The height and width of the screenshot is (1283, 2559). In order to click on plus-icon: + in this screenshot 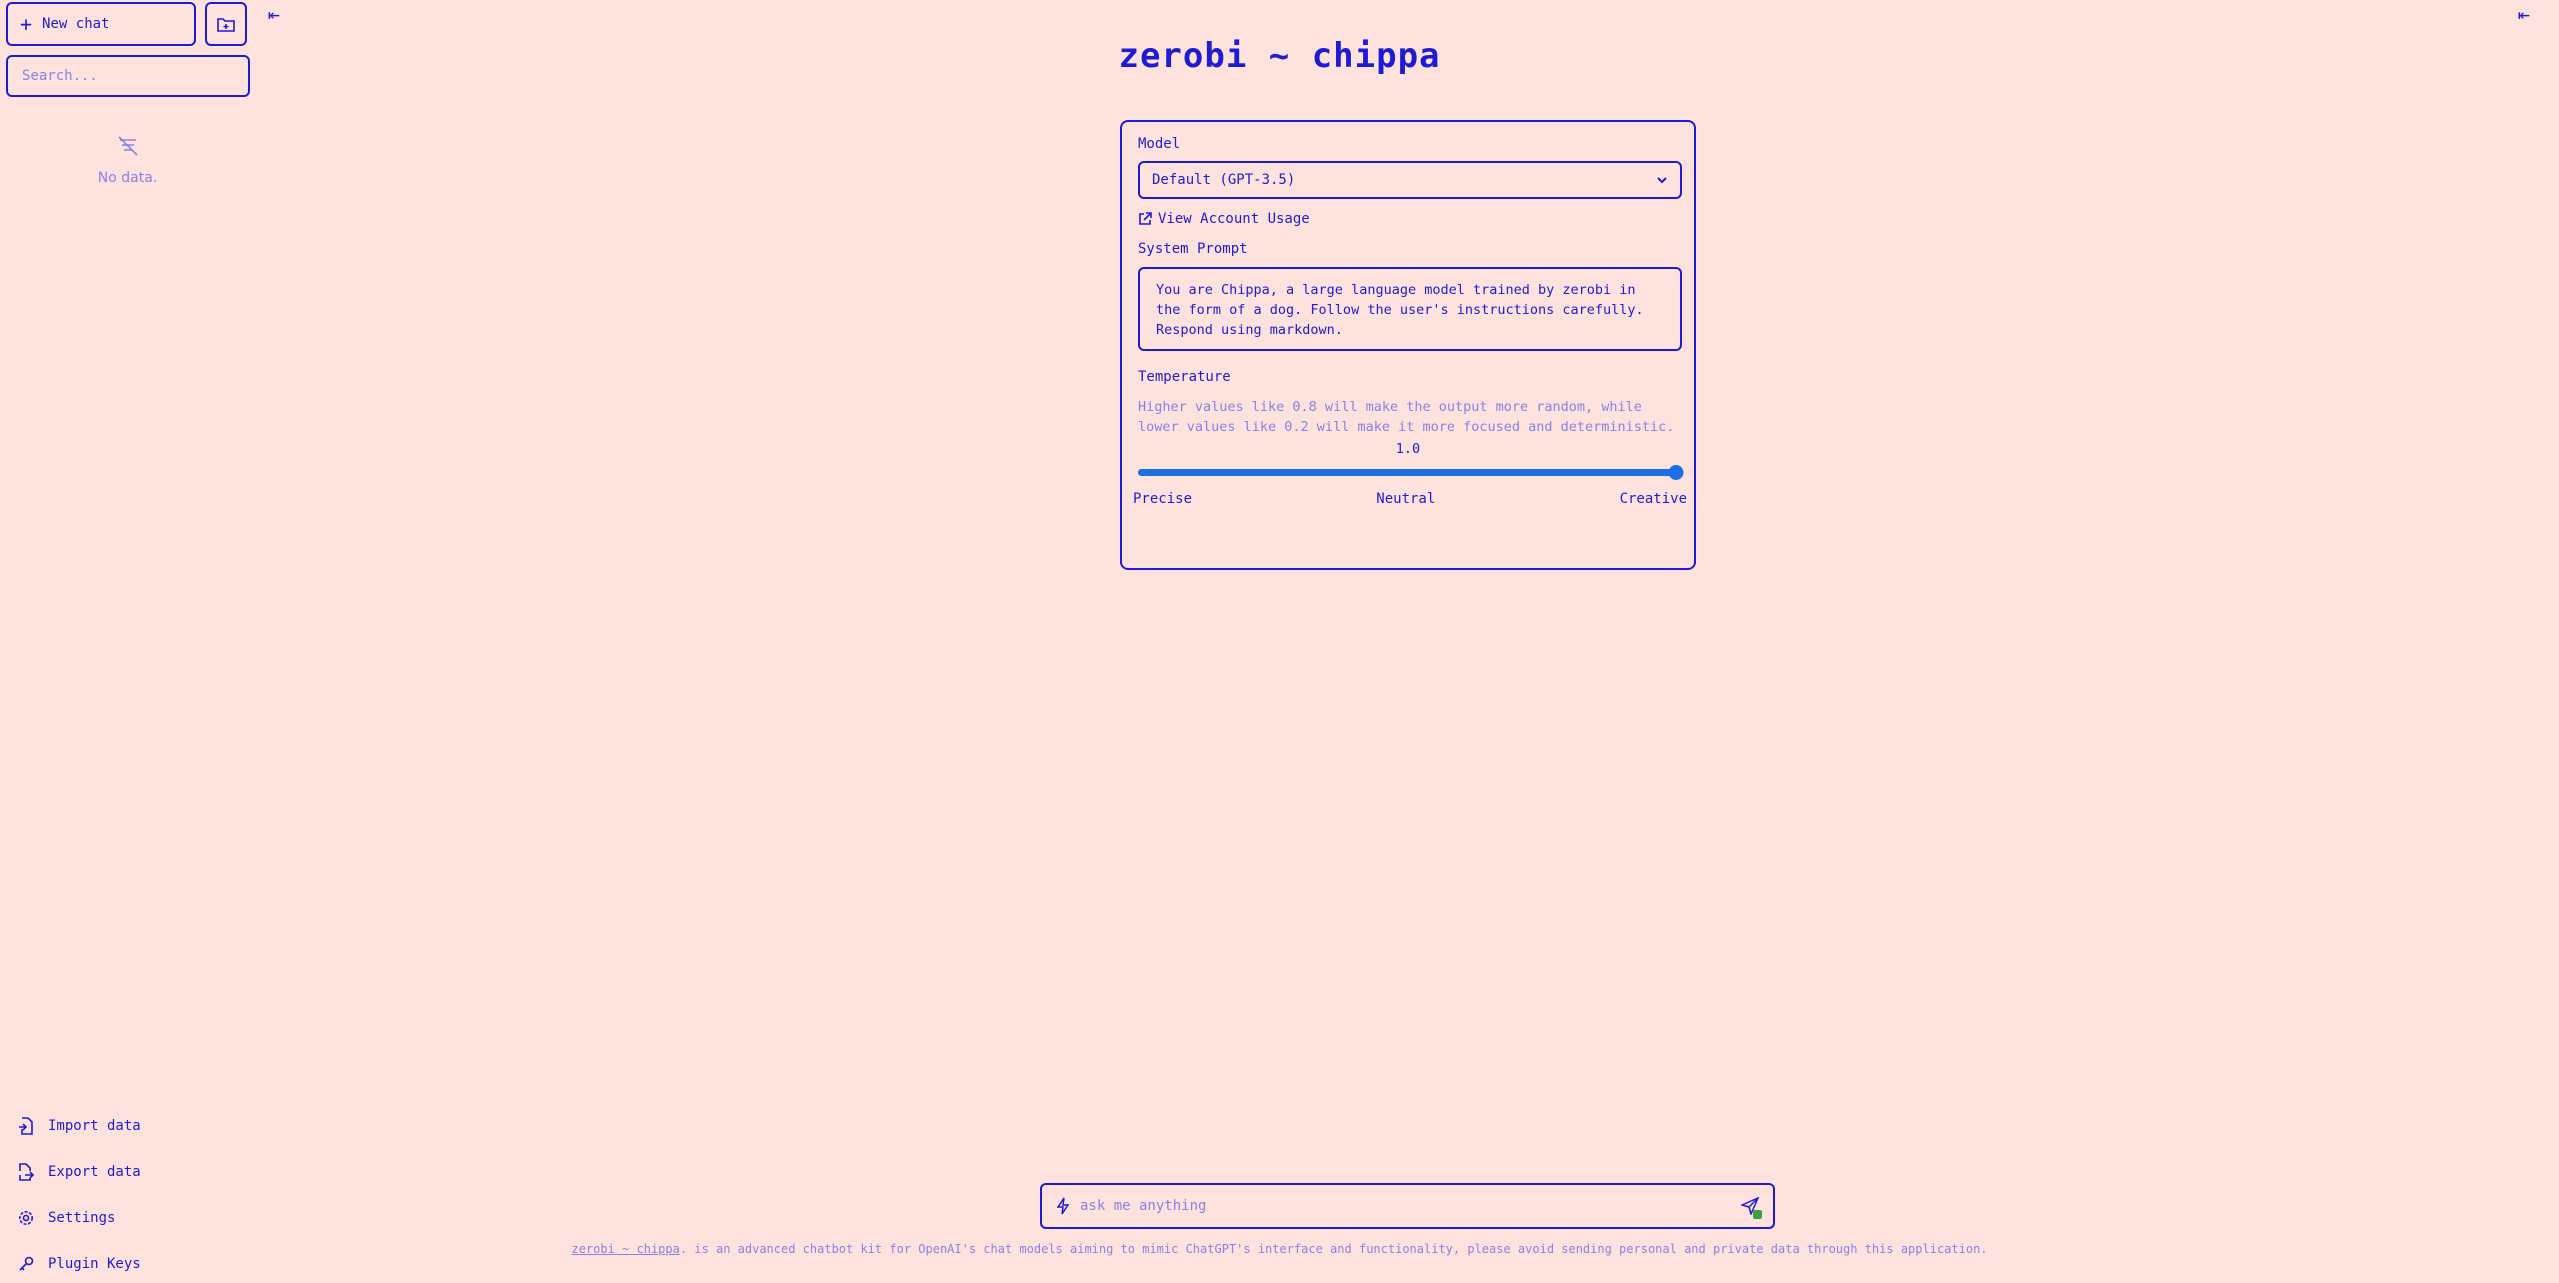, I will do `click(26, 24)`.